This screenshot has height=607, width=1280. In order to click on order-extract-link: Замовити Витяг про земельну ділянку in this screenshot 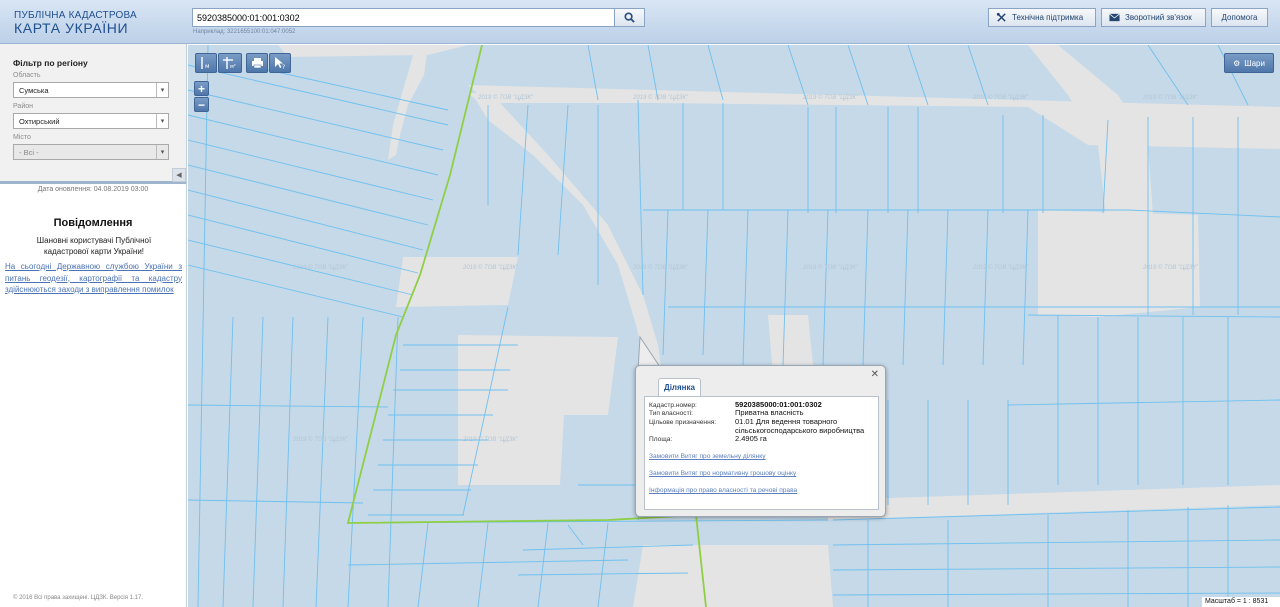, I will do `click(707, 456)`.